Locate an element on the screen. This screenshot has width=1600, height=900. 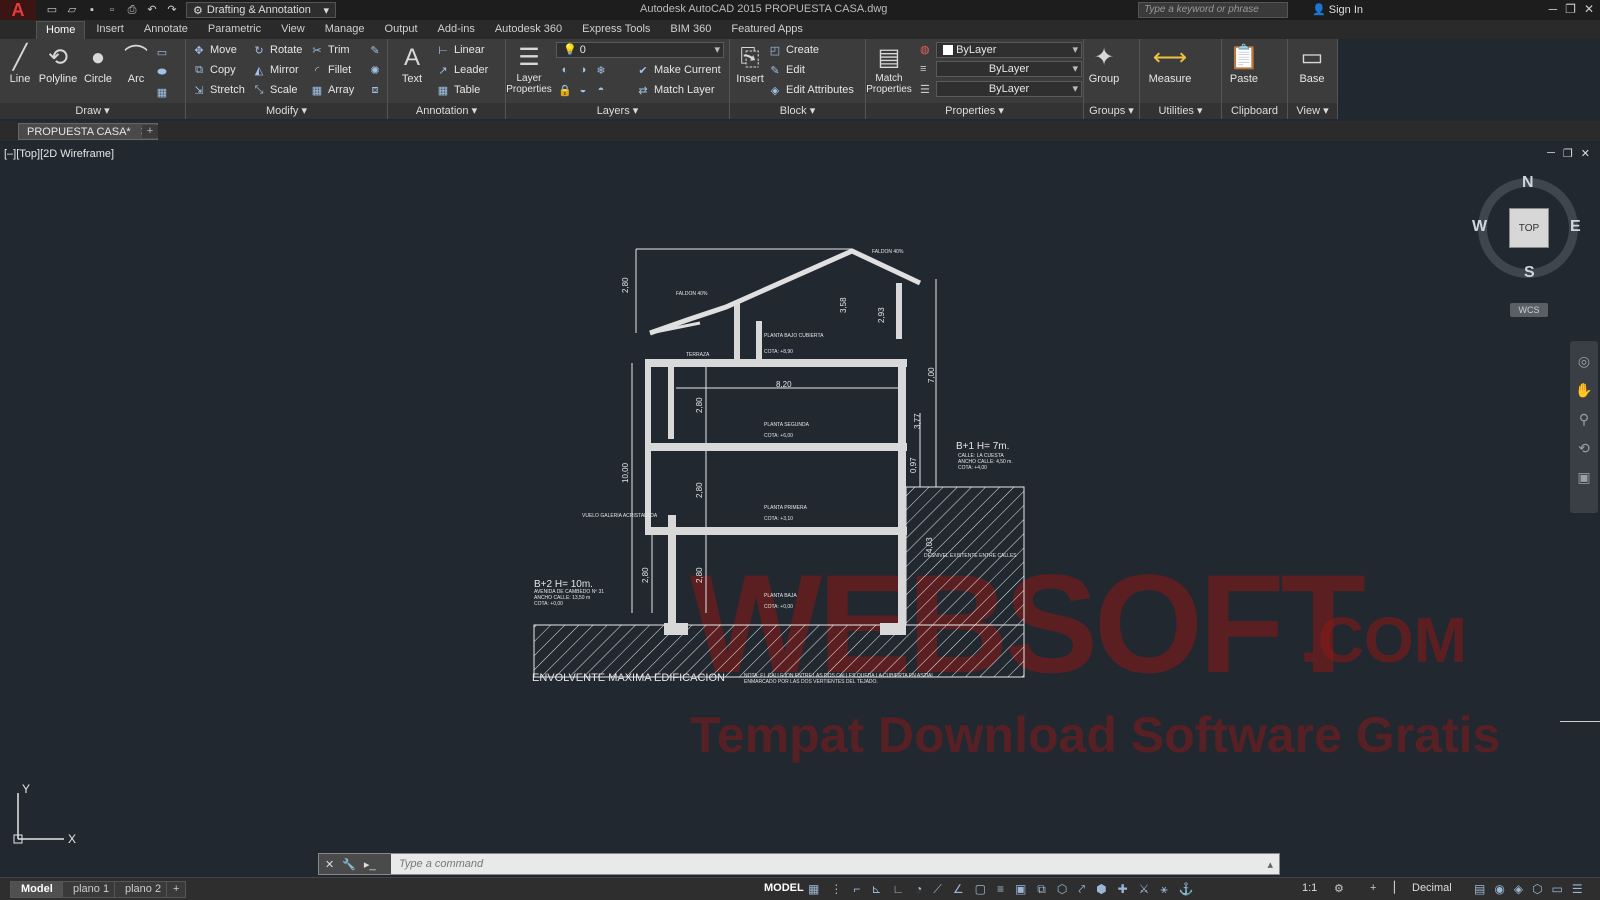
view-panel-title: View ▾ is located at coordinates (1312, 111).